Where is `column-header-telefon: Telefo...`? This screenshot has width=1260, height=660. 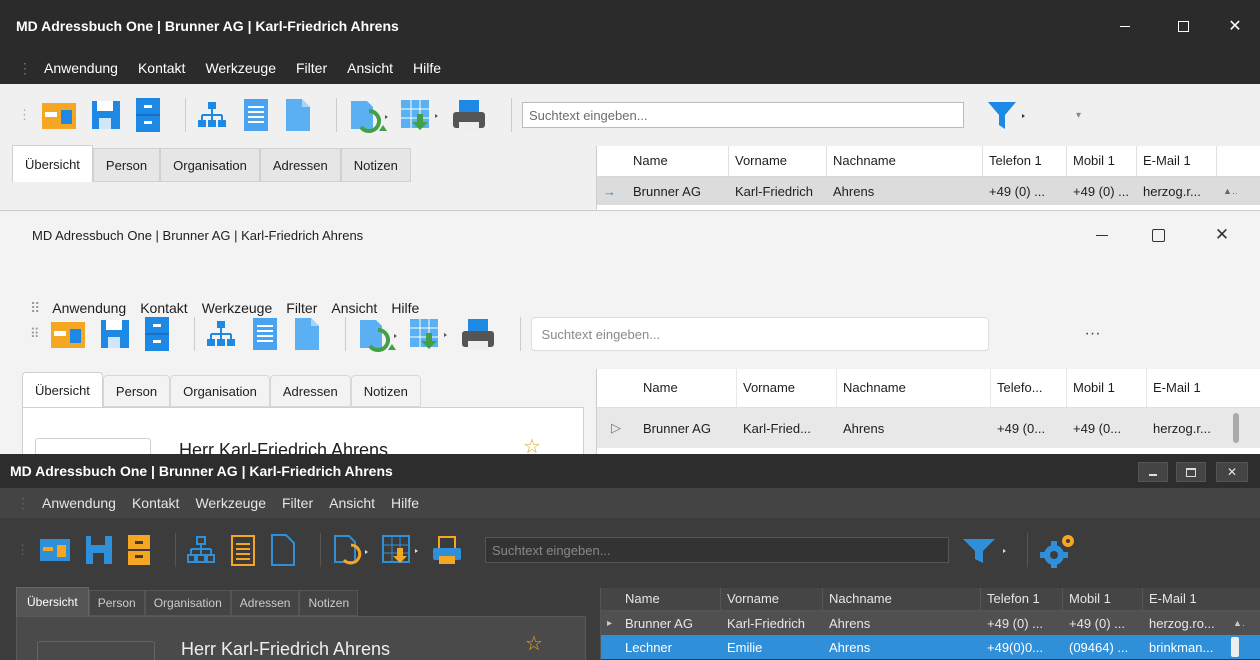 column-header-telefon: Telefo... is located at coordinates (1029, 388).